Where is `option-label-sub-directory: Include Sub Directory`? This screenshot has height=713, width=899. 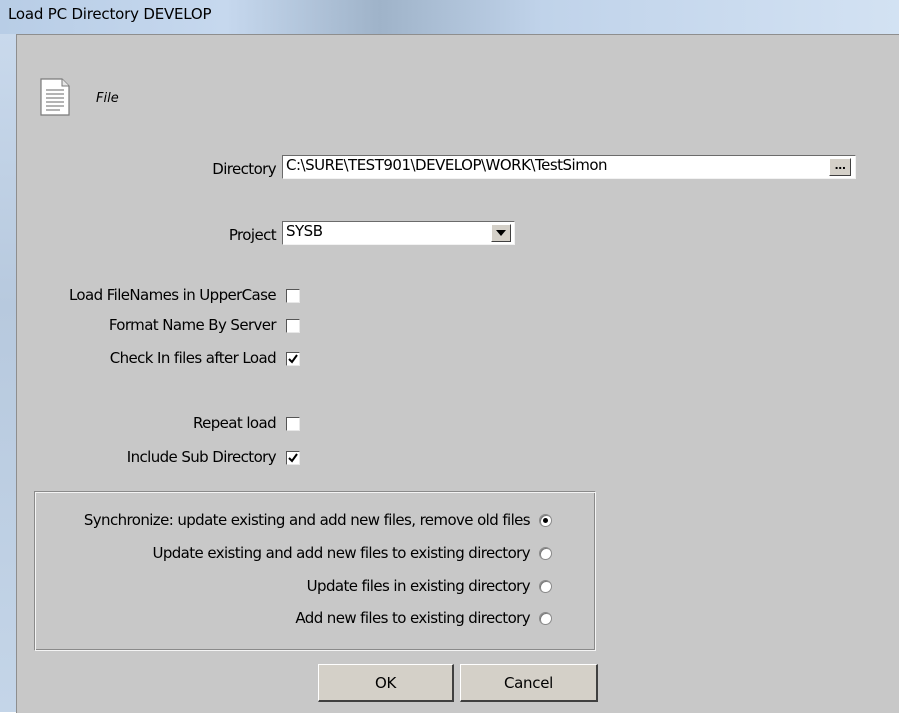
option-label-sub-directory: Include Sub Directory is located at coordinates (201, 457).